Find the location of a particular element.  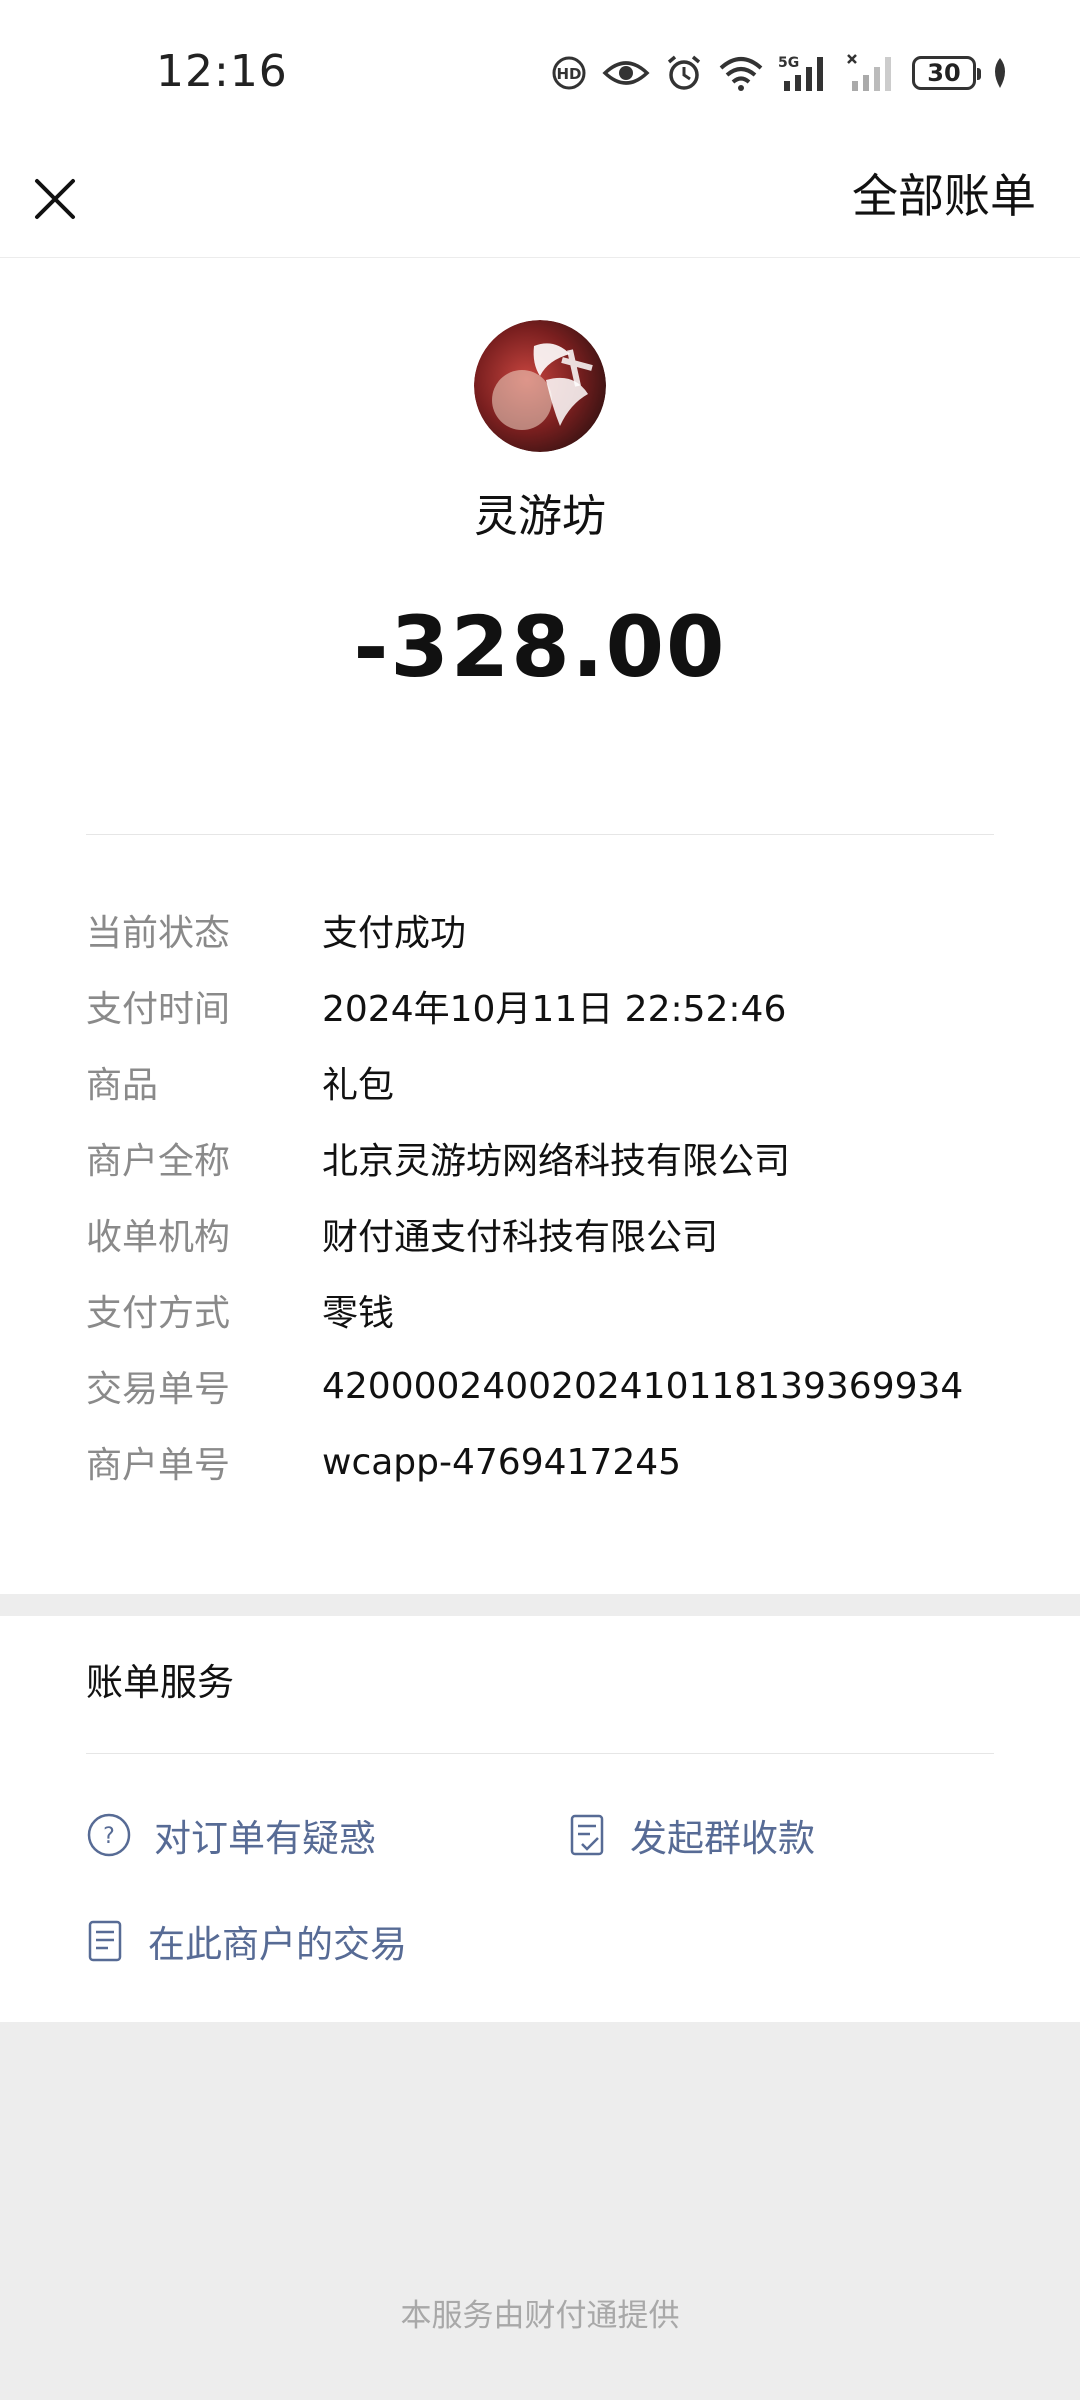

eye-comfort-icon is located at coordinates (626, 73).